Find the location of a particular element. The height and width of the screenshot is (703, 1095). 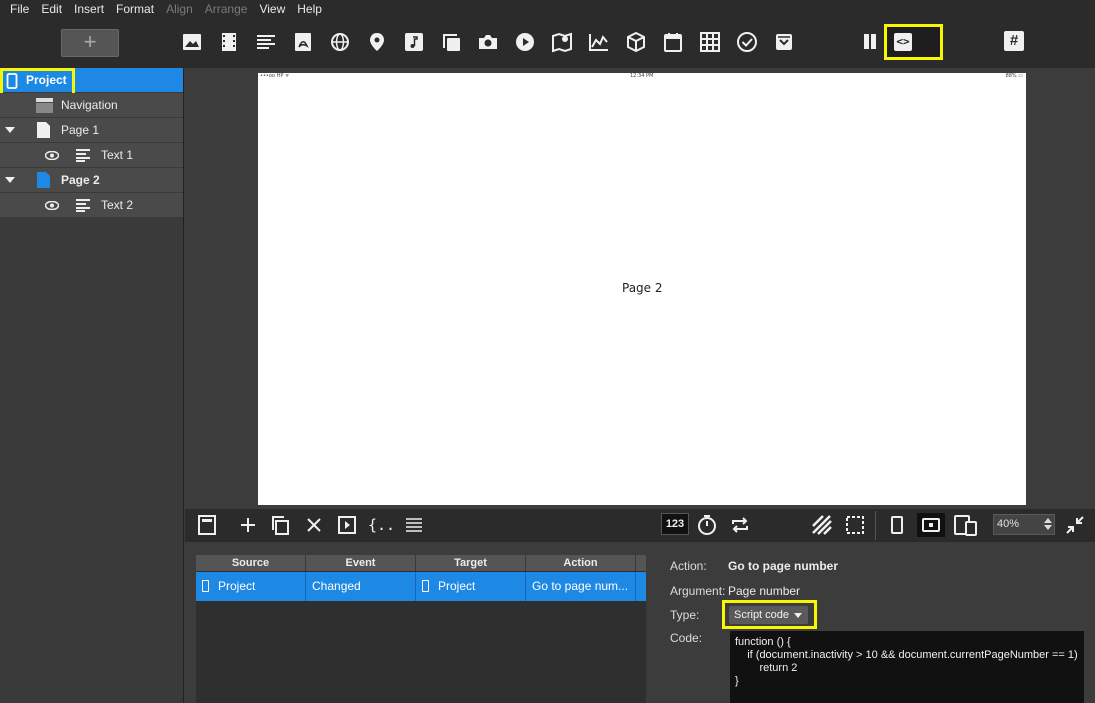

collapse-arrows-icon is located at coordinates (1075, 525).